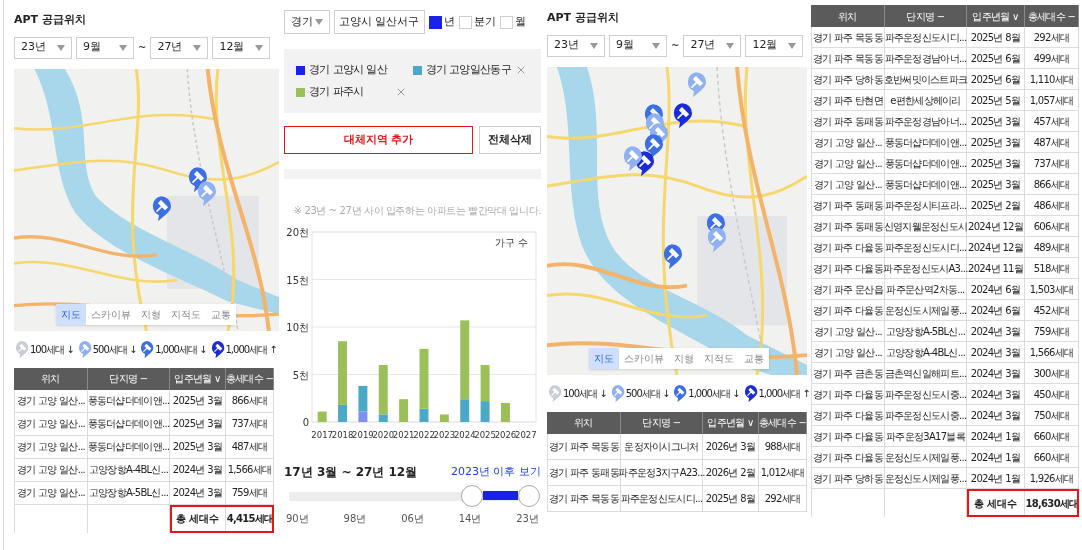  What do you see at coordinates (510, 140) in the screenshot?
I see `delete-all-button: 전체삭제` at bounding box center [510, 140].